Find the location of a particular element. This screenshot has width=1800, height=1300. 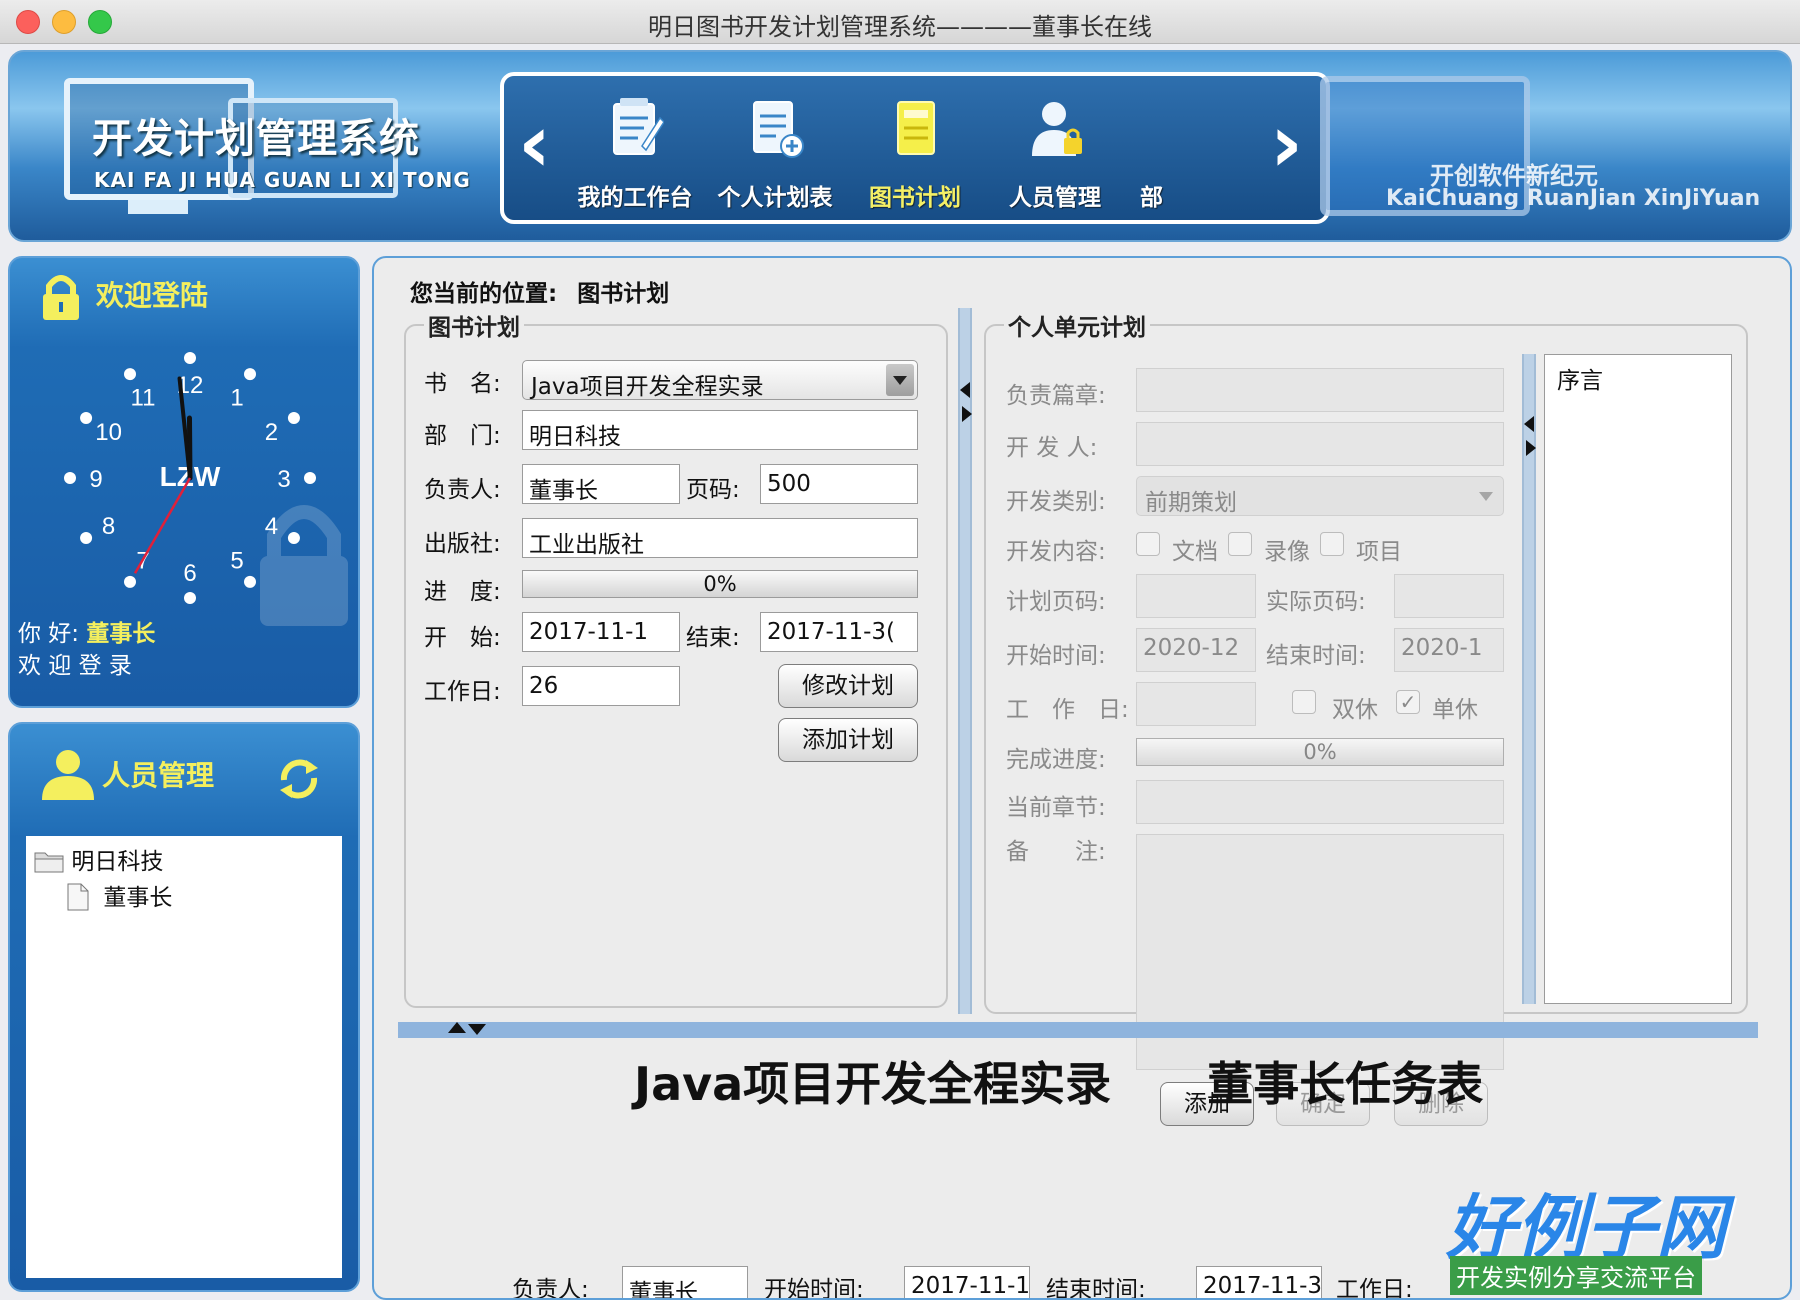

developer-field is located at coordinates (1320, 444).